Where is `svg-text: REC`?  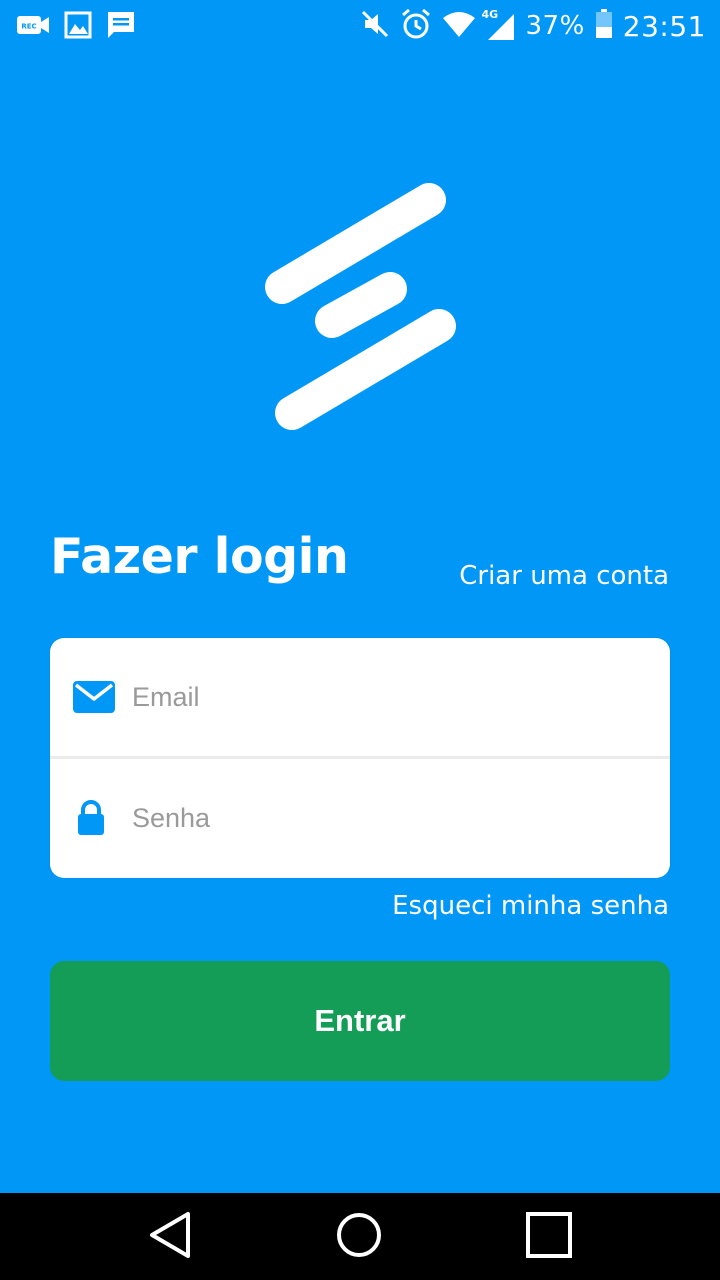
svg-text: REC is located at coordinates (28, 27).